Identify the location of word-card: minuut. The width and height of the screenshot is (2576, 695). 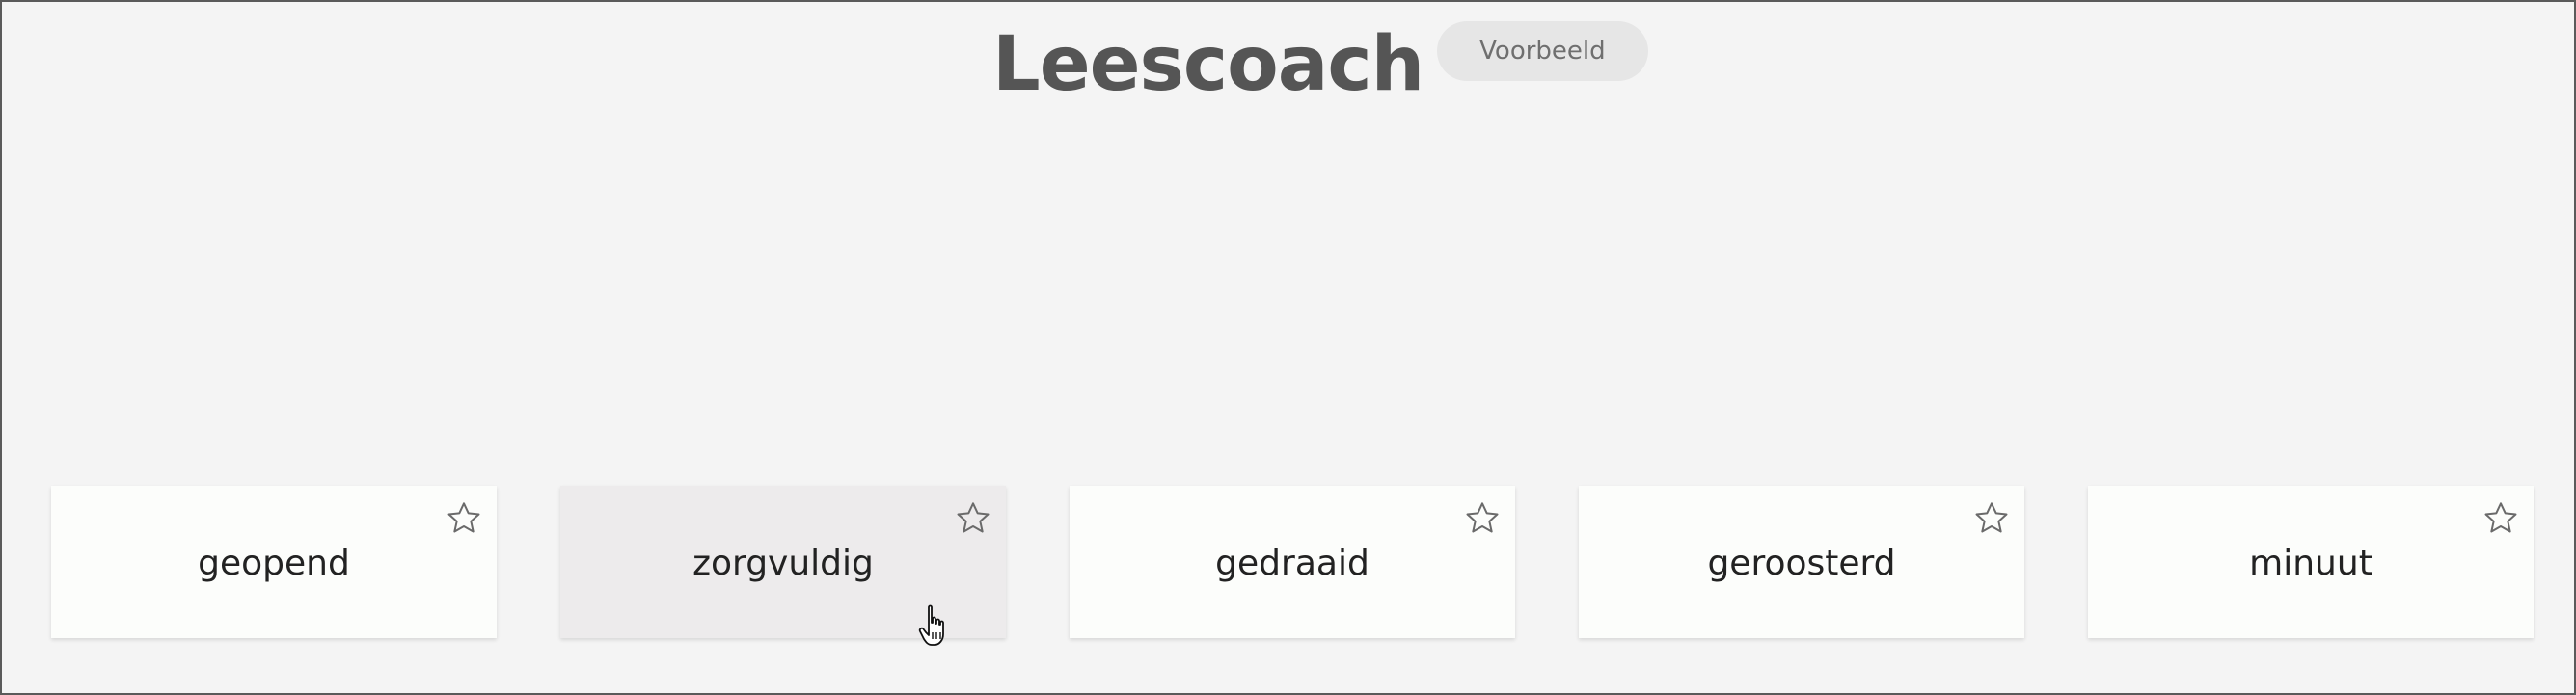
(2311, 562).